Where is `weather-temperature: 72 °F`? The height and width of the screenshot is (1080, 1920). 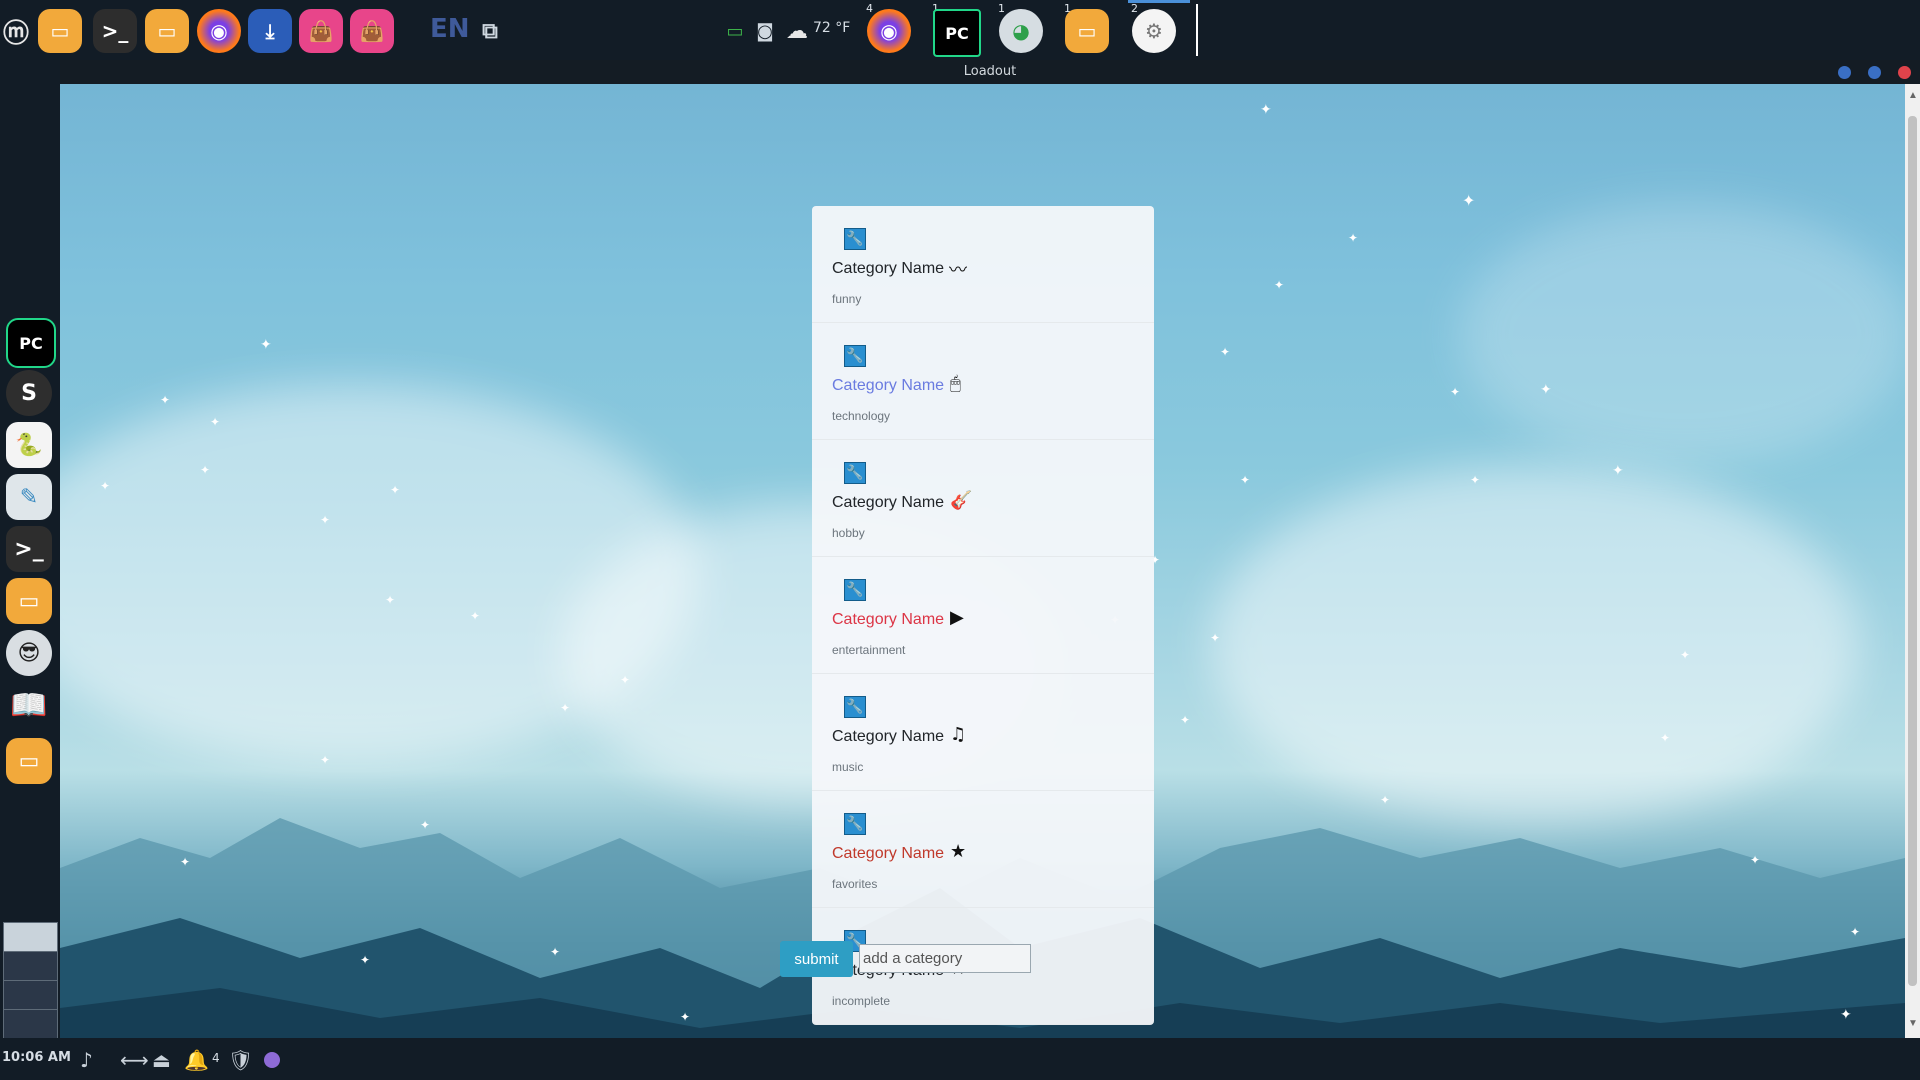
weather-temperature: 72 °F is located at coordinates (832, 28).